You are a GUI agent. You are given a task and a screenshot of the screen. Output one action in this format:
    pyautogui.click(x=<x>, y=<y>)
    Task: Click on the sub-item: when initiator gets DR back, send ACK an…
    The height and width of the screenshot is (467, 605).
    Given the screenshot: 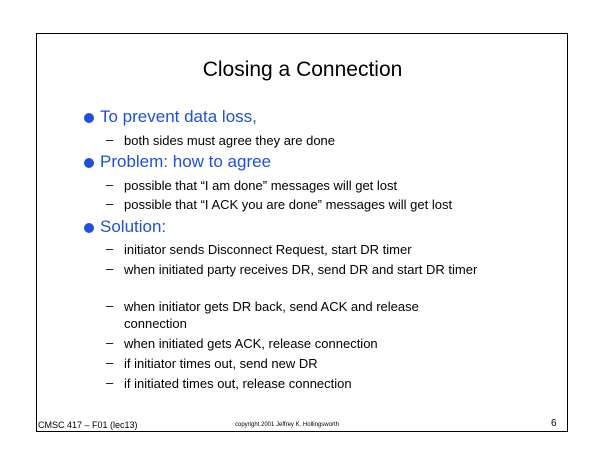 What is the action you would take?
    pyautogui.click(x=271, y=315)
    